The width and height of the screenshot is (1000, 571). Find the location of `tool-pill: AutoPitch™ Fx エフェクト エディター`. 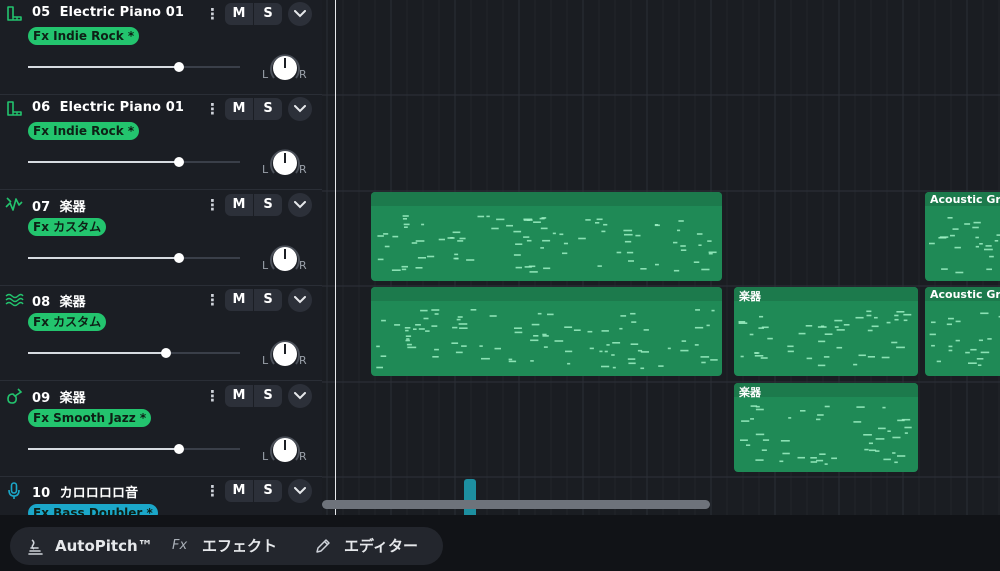

tool-pill: AutoPitch™ Fx エフェクト エディター is located at coordinates (226, 546).